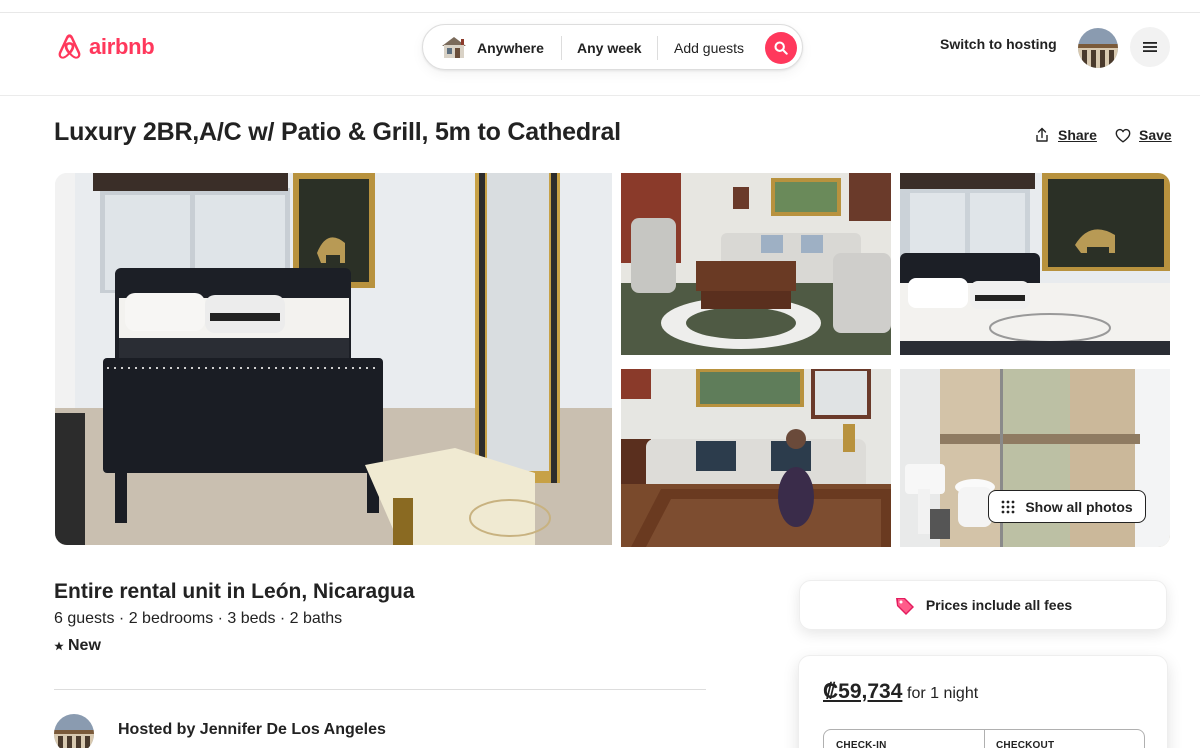  What do you see at coordinates (943, 693) in the screenshot?
I see `price-period: for 1 night` at bounding box center [943, 693].